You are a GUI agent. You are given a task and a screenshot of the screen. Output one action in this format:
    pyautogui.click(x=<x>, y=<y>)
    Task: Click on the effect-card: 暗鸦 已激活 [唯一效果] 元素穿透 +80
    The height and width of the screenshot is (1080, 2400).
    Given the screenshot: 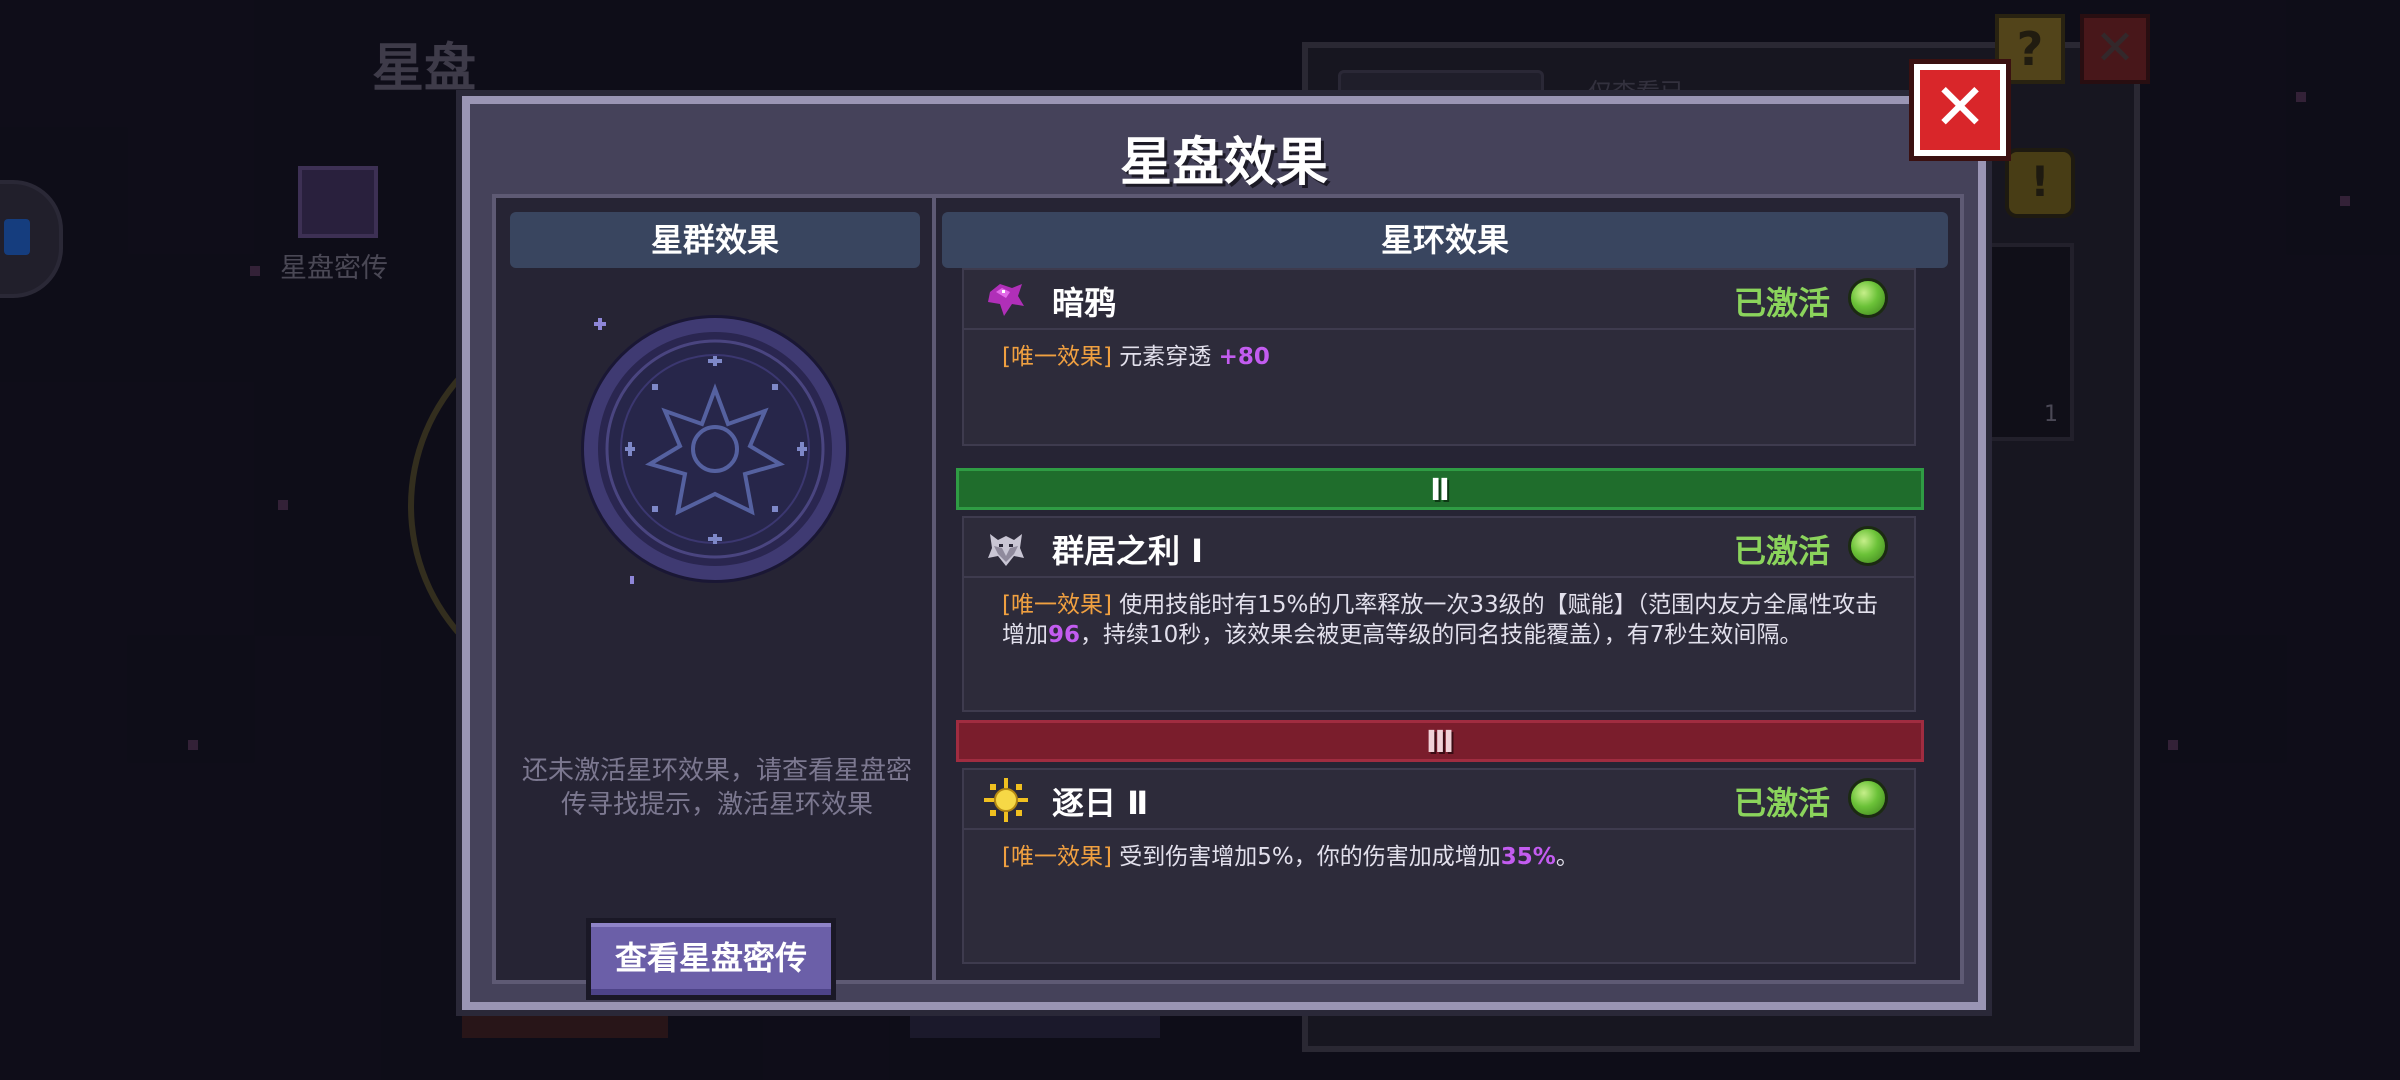 What is the action you would take?
    pyautogui.click(x=1439, y=357)
    